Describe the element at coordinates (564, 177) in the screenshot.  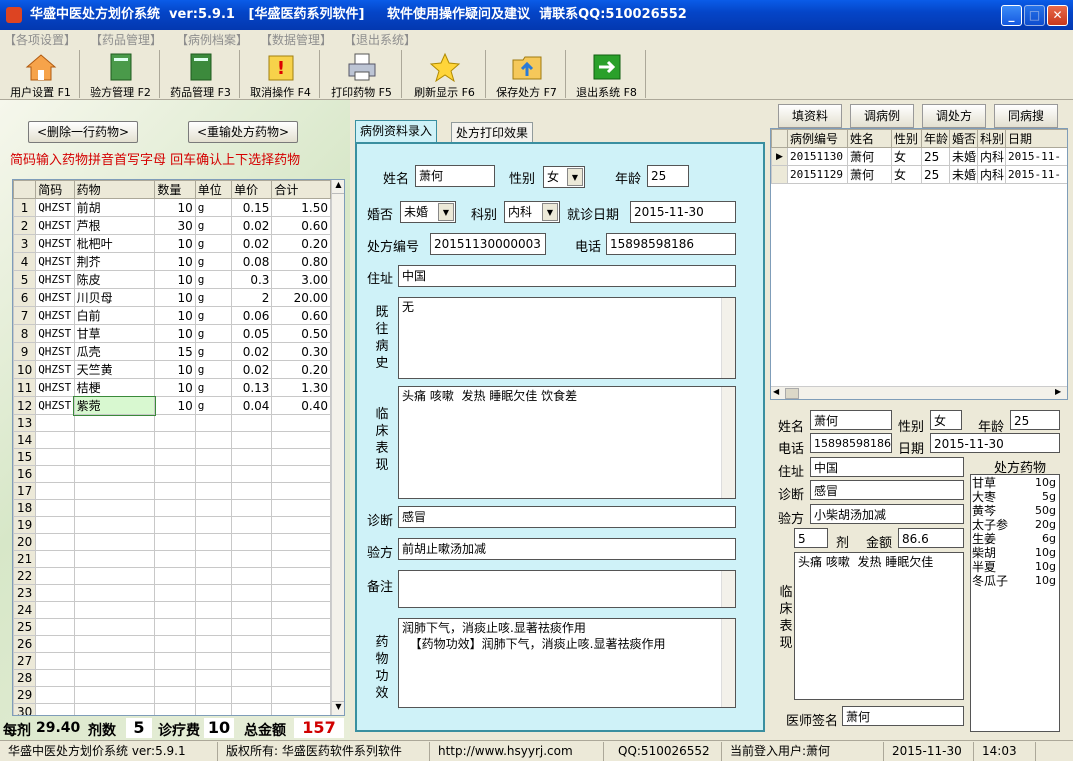
I see `gender-select: 女 ▼` at that location.